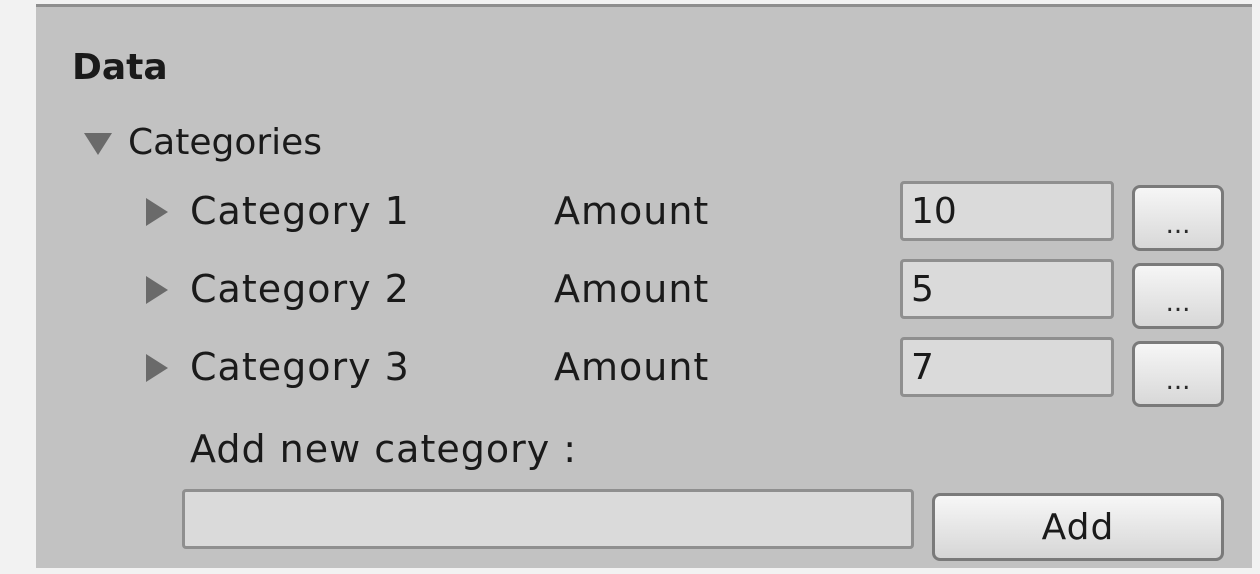 The width and height of the screenshot is (1260, 574). I want to click on add-category-label: Add new category :, so click(384, 449).